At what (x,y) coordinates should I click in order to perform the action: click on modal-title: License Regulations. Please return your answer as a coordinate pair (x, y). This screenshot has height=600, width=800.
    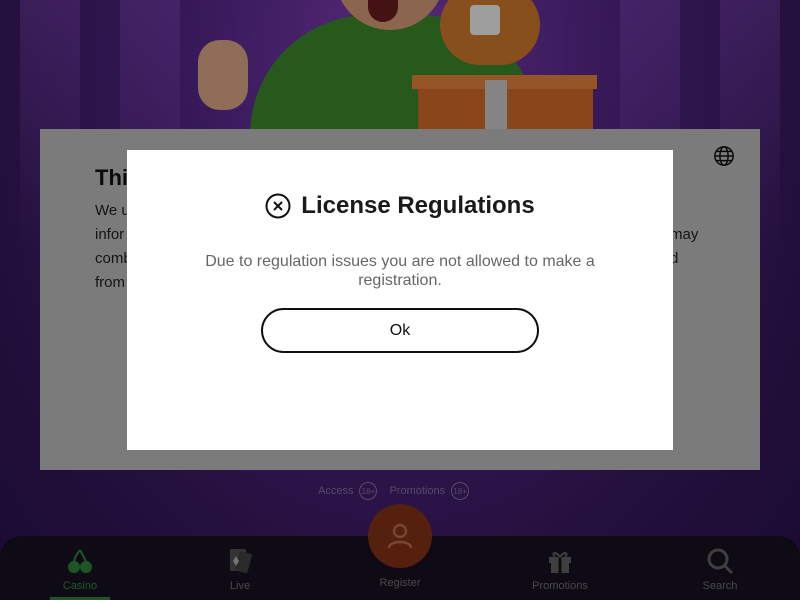
    Looking at the image, I should click on (418, 205).